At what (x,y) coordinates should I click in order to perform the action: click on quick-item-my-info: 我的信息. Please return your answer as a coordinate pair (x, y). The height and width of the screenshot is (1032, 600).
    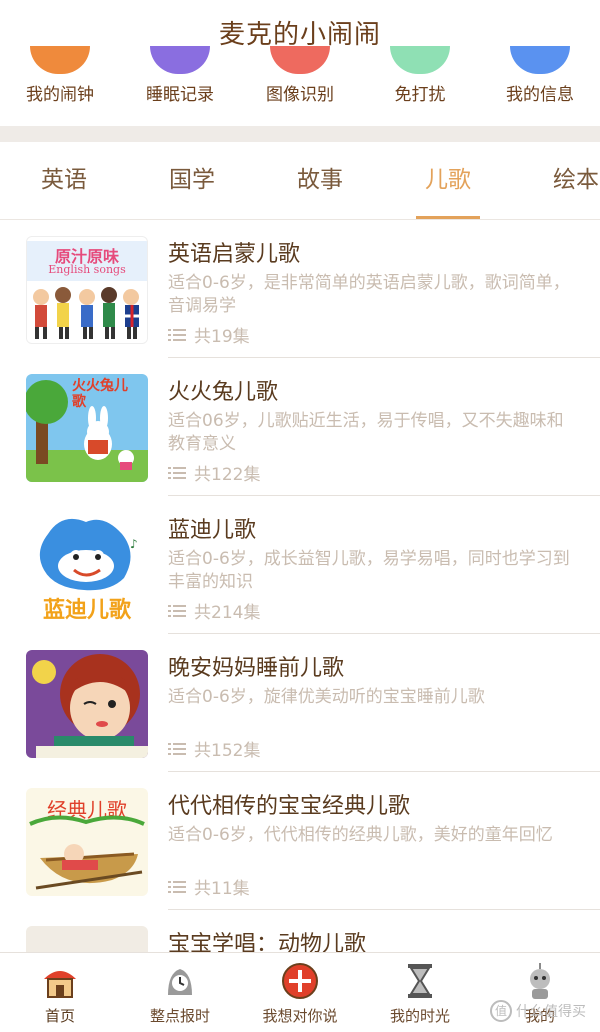
    Looking at the image, I should click on (540, 86).